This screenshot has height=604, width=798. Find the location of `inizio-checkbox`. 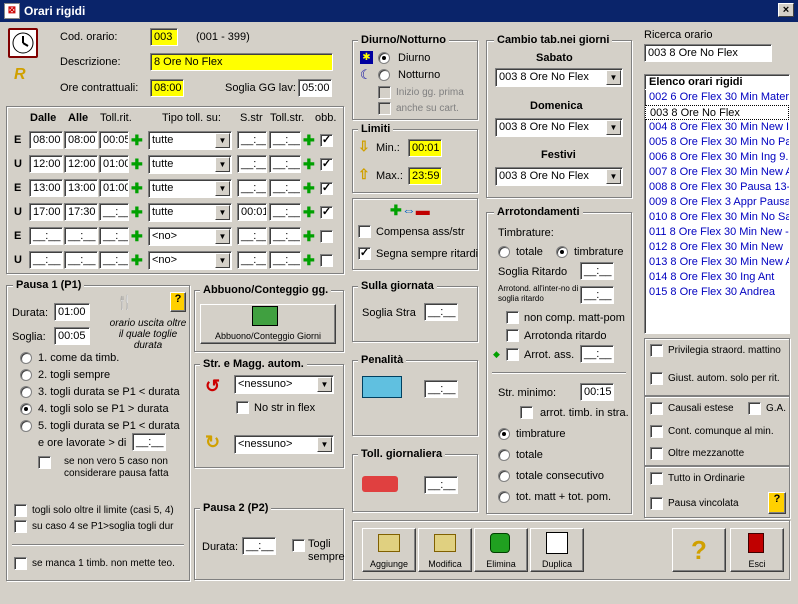

inizio-checkbox is located at coordinates (384, 92).